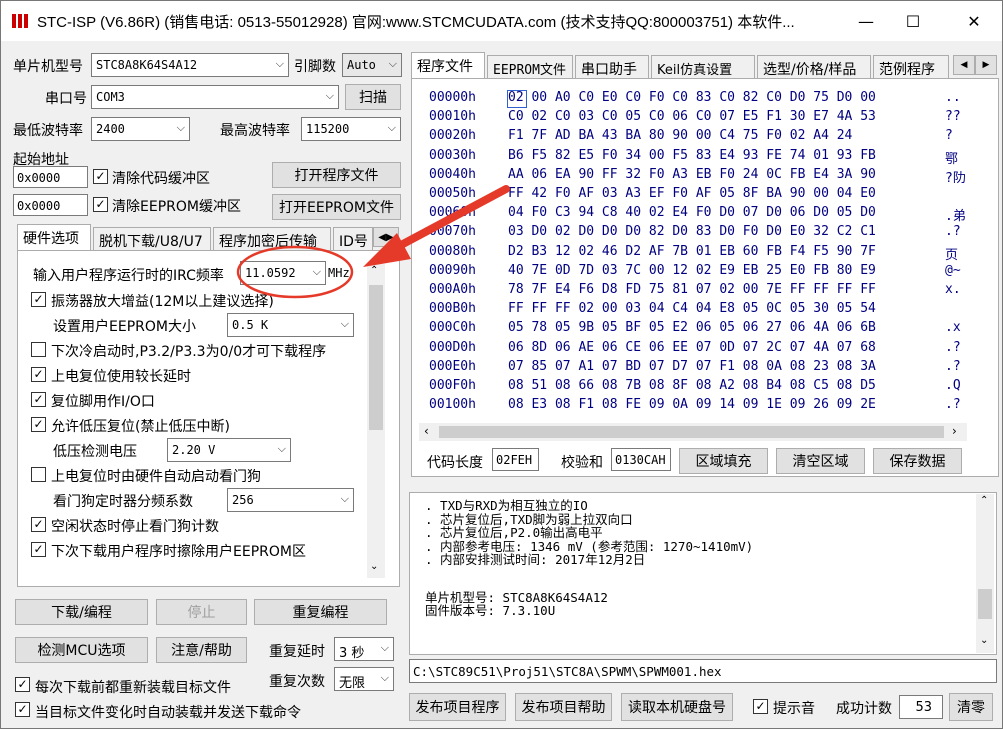  I want to click on hex-row-ascii: ?, so click(949, 136).